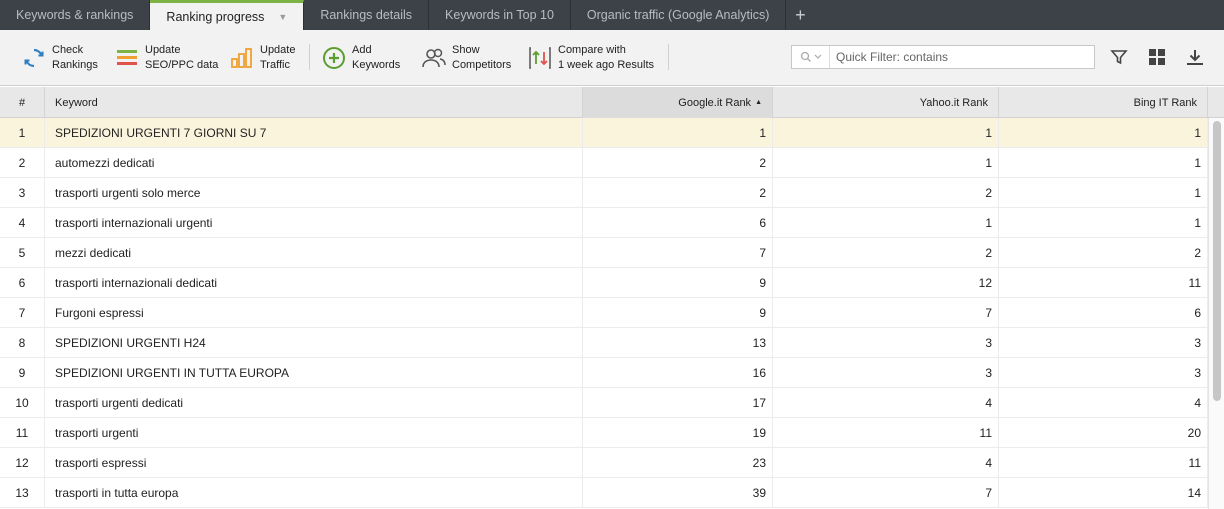 The width and height of the screenshot is (1224, 509). Describe the element at coordinates (22, 102) in the screenshot. I see `col-header-number: #` at that location.